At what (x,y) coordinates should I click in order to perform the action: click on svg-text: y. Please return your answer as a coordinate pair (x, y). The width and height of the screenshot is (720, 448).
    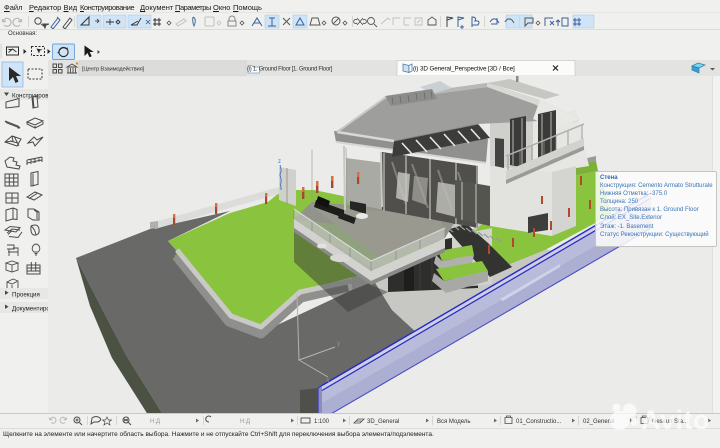
    Looking at the image, I should click on (338, 344).